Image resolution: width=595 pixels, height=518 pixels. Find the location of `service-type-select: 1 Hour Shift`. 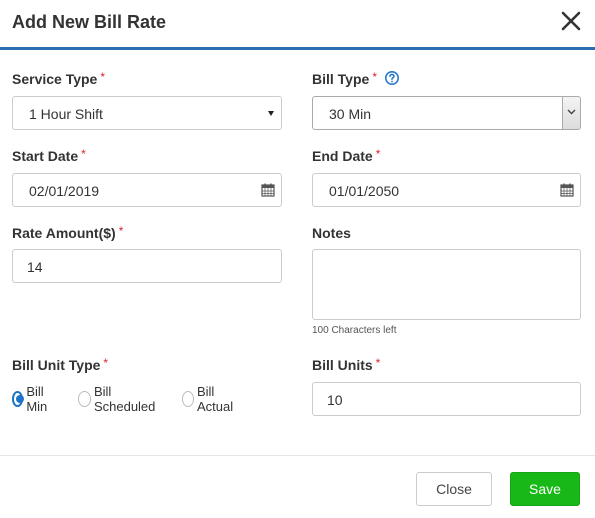

service-type-select: 1 Hour Shift is located at coordinates (147, 113).